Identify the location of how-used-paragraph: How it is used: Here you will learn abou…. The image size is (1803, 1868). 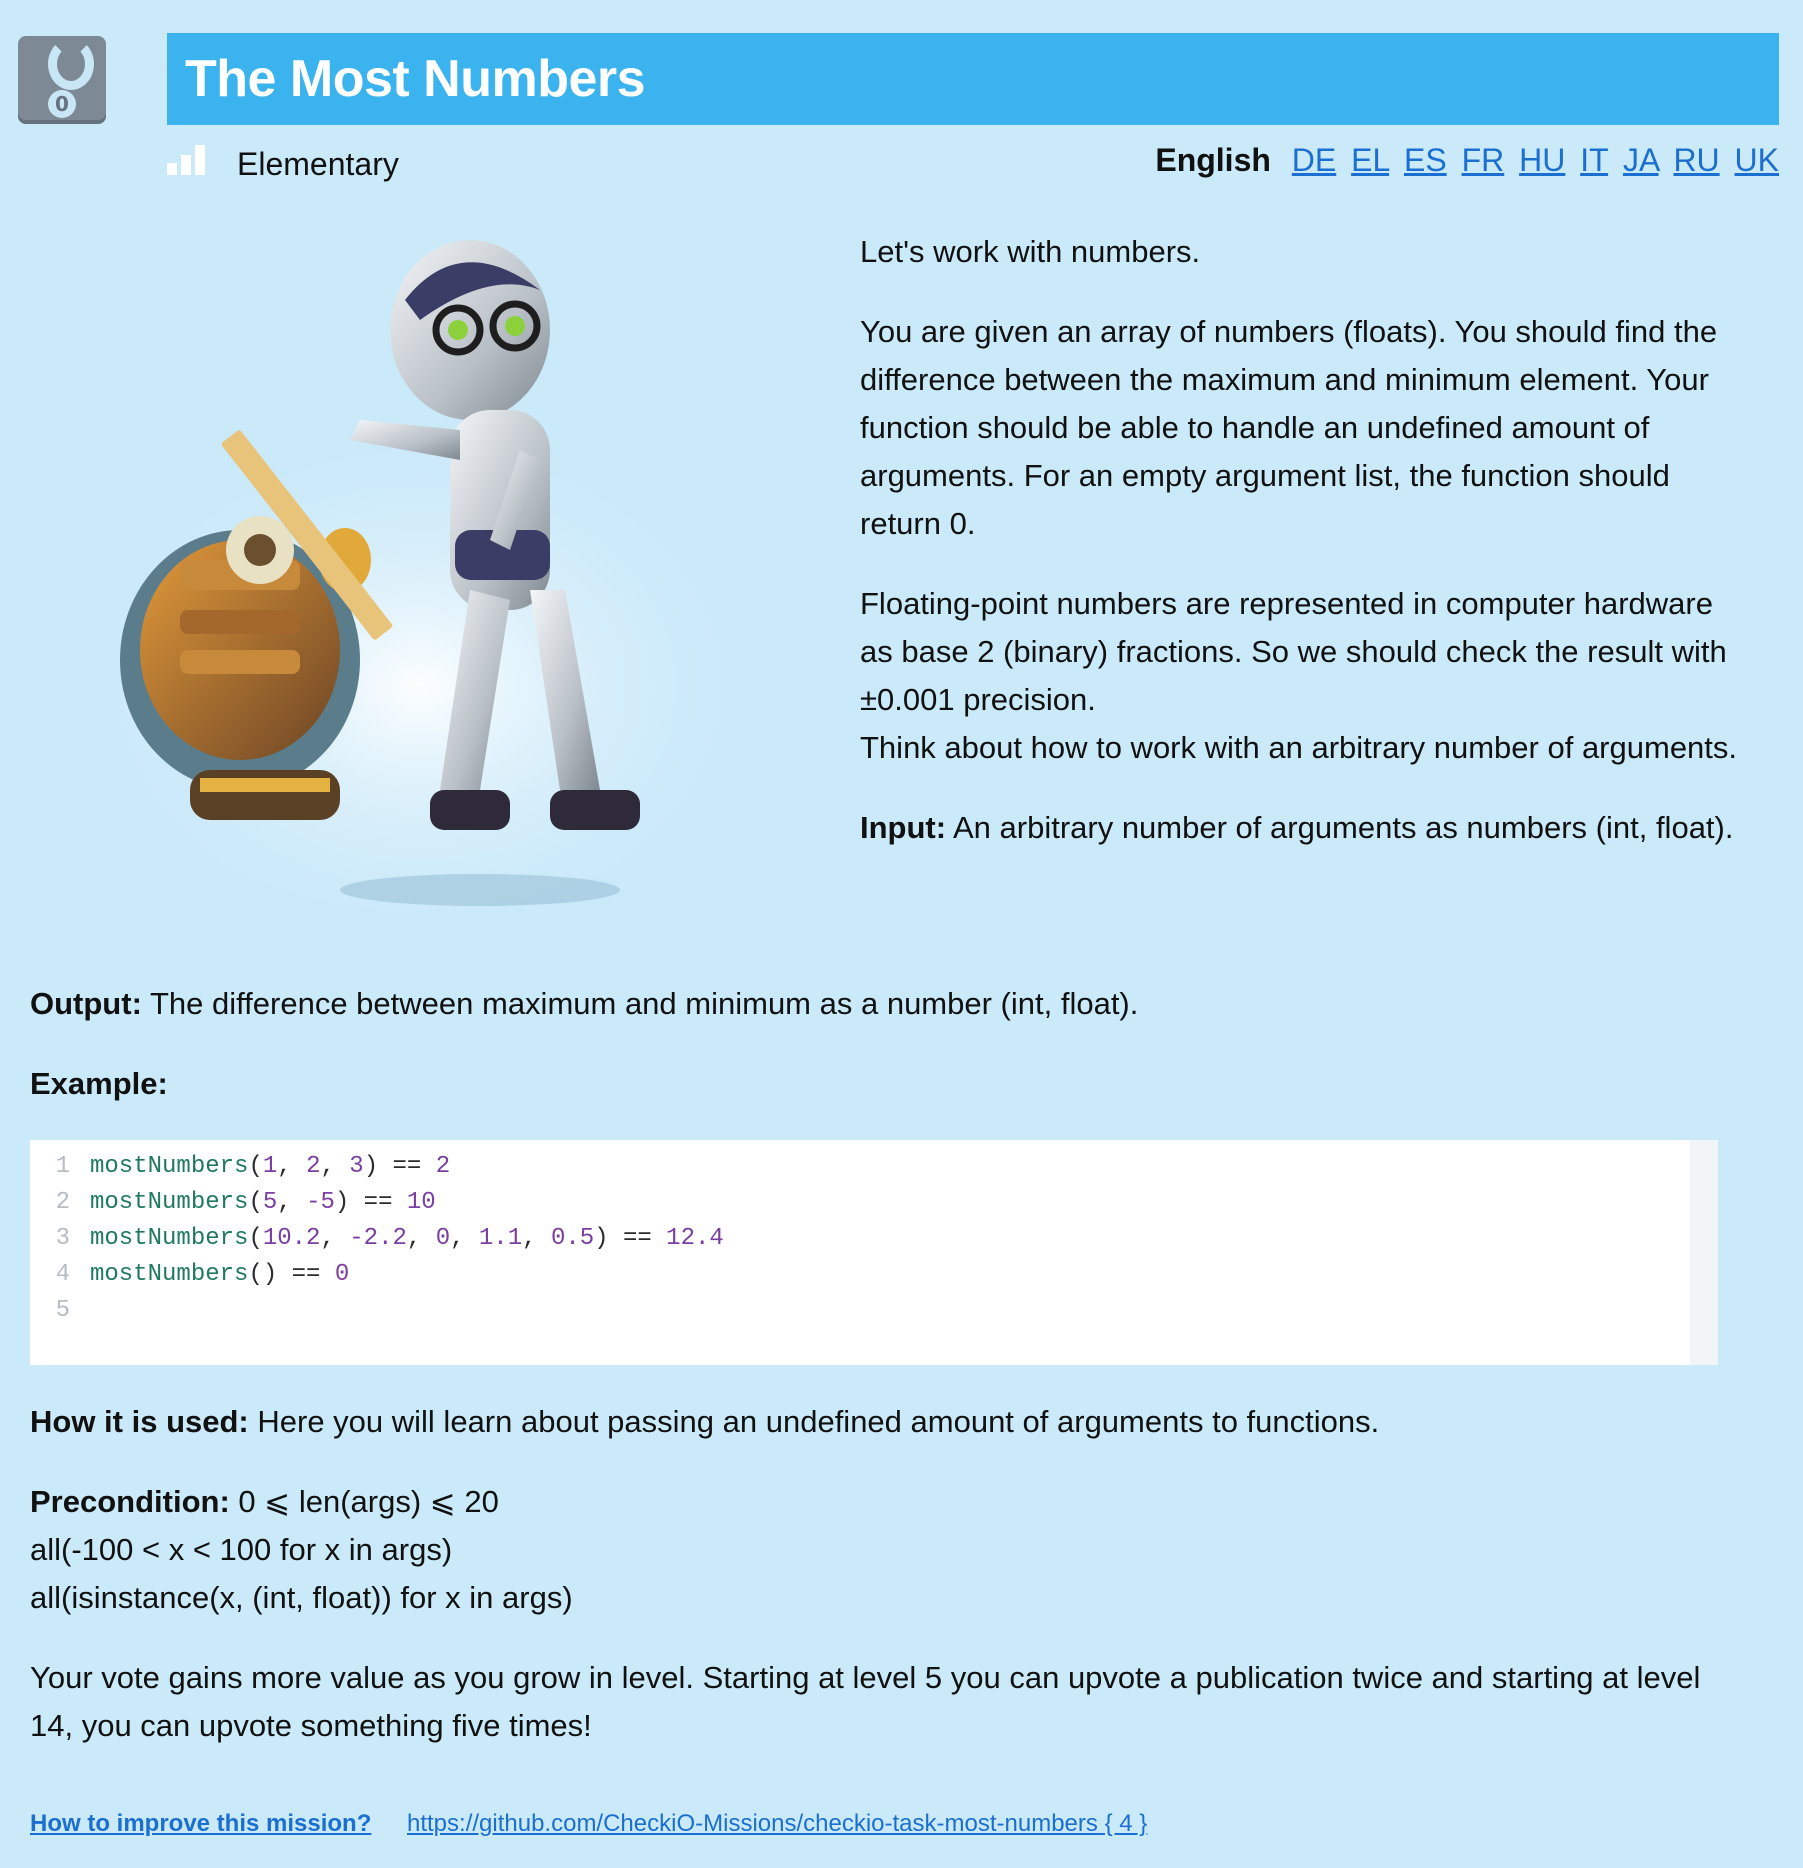
(890, 1422).